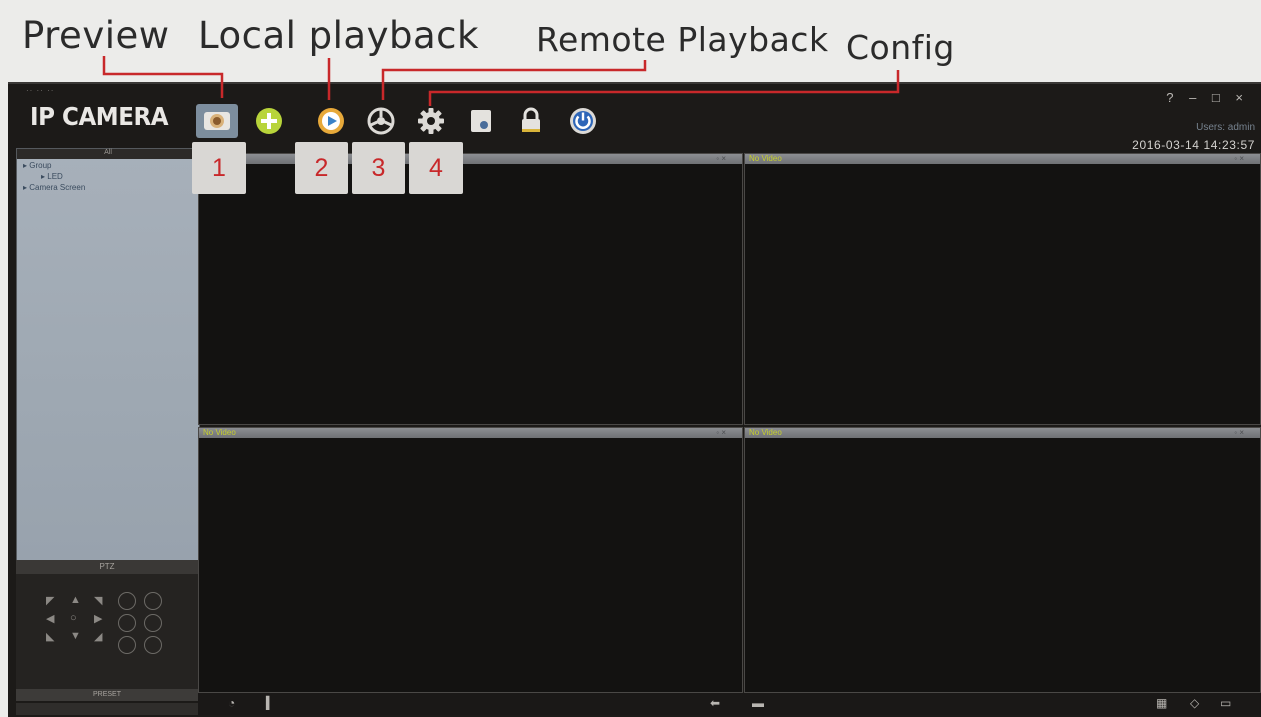  What do you see at coordinates (127, 623) in the screenshot?
I see `focus-near-button` at bounding box center [127, 623].